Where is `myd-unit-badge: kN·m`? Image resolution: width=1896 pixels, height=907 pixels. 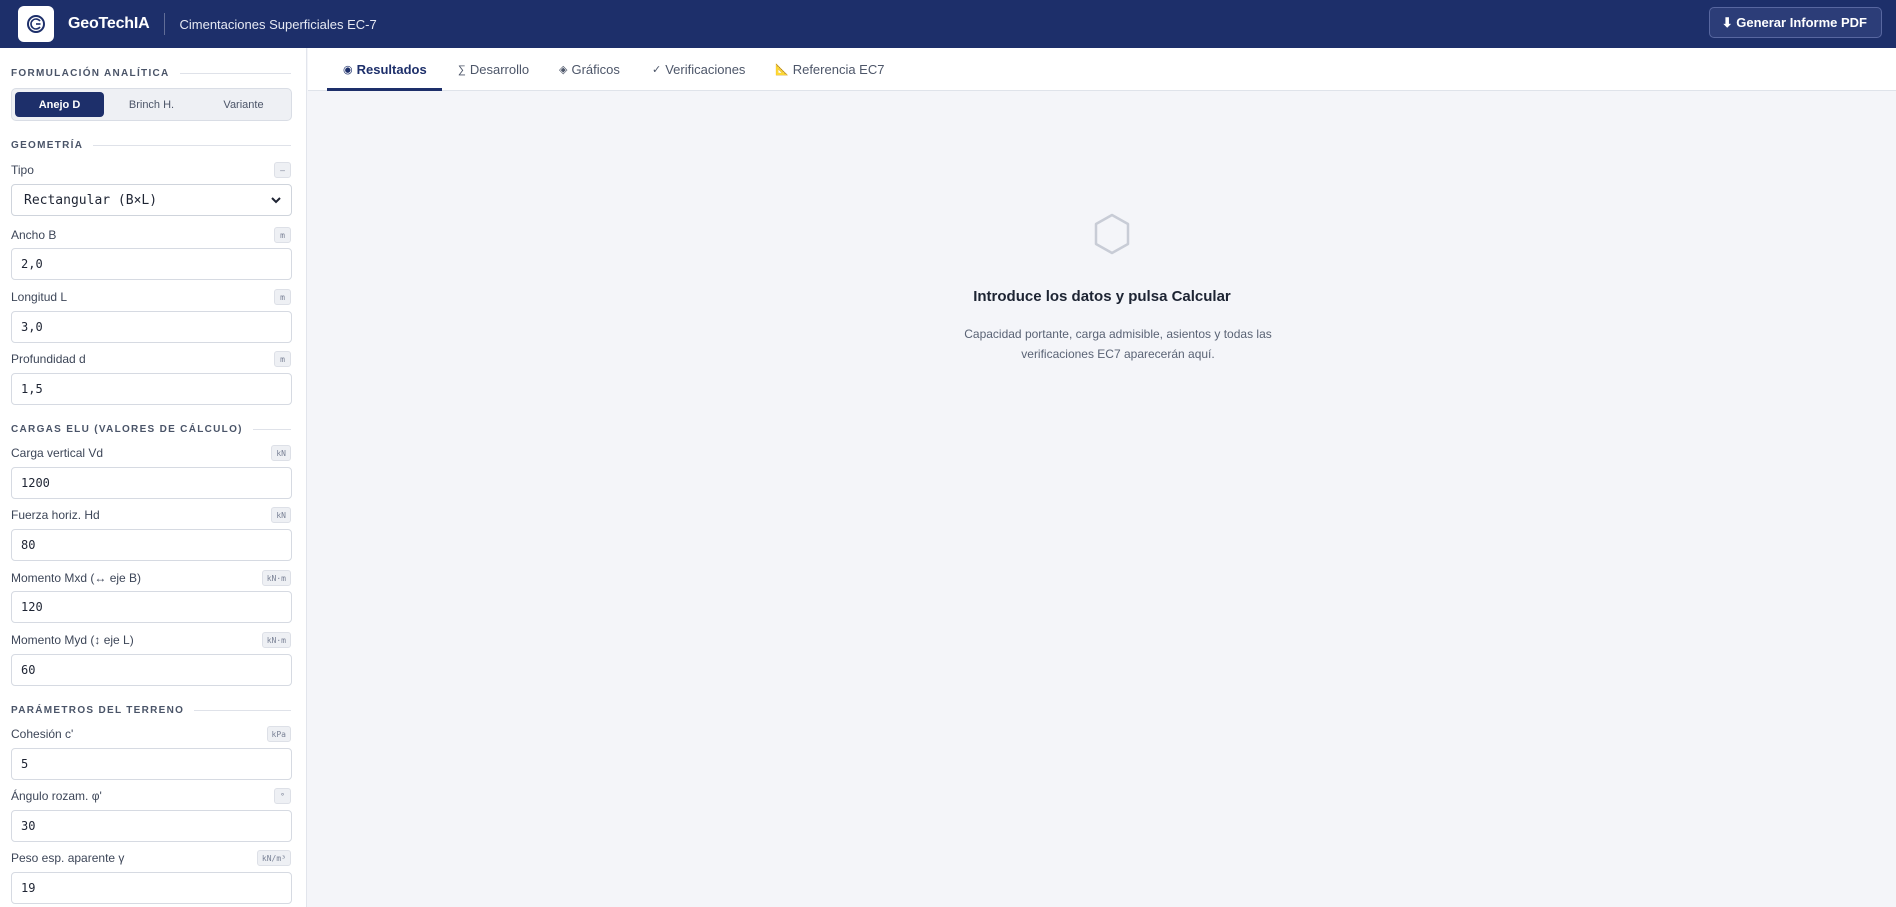 myd-unit-badge: kN·m is located at coordinates (276, 640).